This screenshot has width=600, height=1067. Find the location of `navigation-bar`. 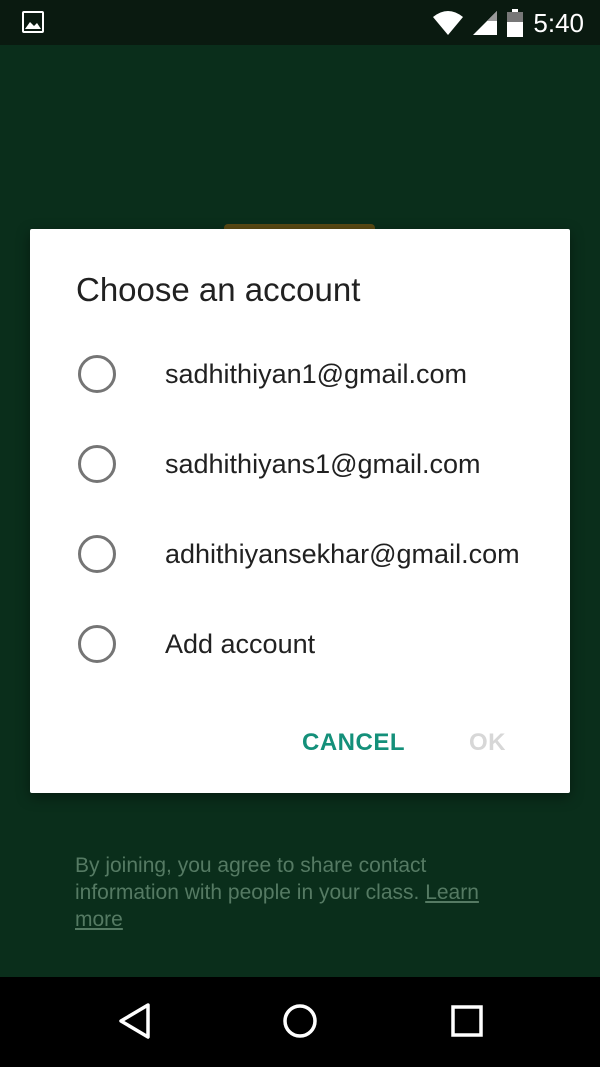

navigation-bar is located at coordinates (300, 1022).